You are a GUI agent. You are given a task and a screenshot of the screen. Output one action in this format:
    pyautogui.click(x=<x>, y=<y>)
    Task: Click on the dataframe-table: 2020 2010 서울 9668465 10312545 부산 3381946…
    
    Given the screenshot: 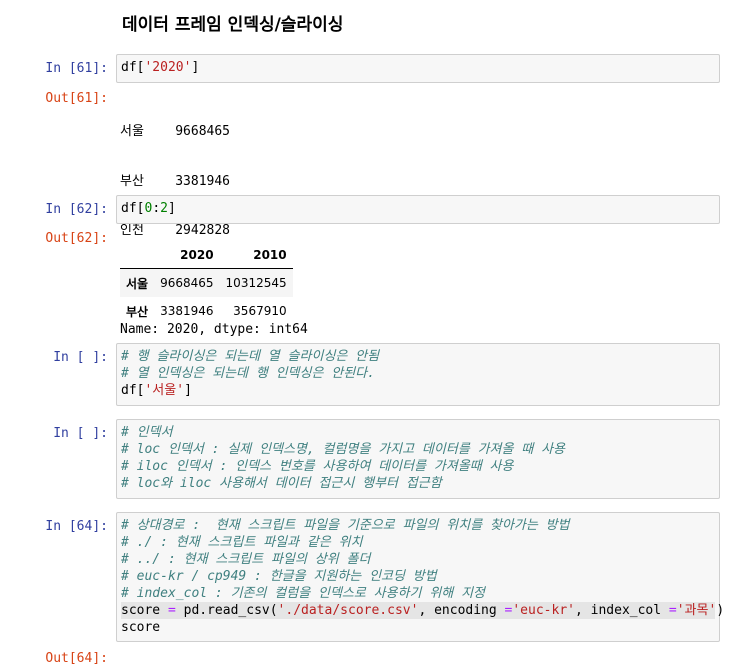 What is the action you would take?
    pyautogui.click(x=206, y=283)
    